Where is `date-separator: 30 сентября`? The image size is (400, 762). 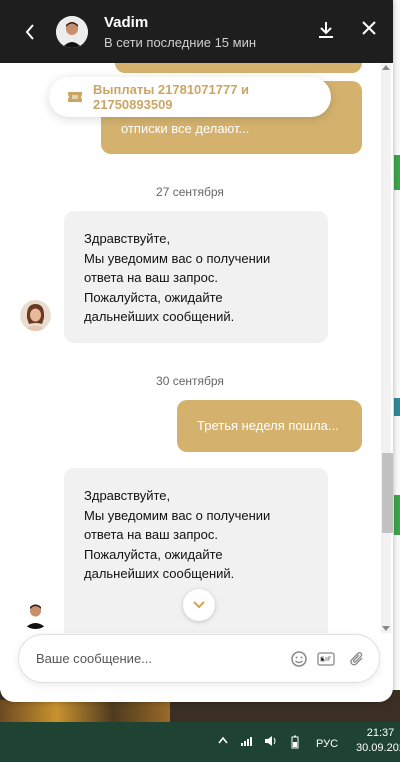 date-separator: 30 сентября is located at coordinates (190, 381).